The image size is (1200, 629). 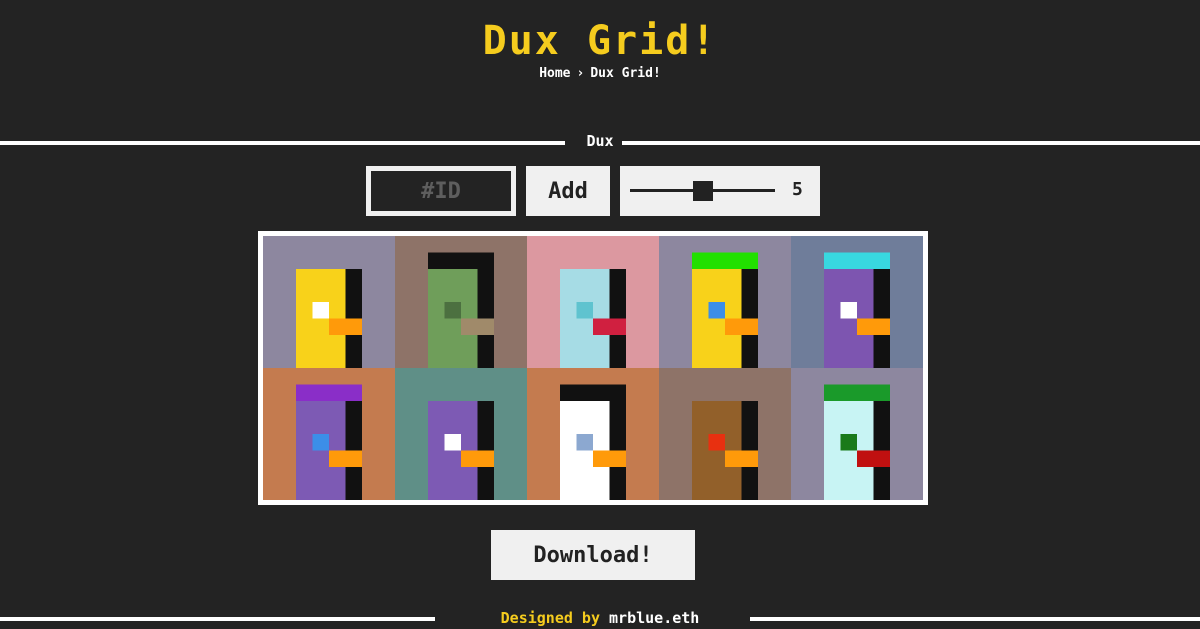 What do you see at coordinates (625, 73) in the screenshot?
I see `breadcrumb-current: Dux Grid!` at bounding box center [625, 73].